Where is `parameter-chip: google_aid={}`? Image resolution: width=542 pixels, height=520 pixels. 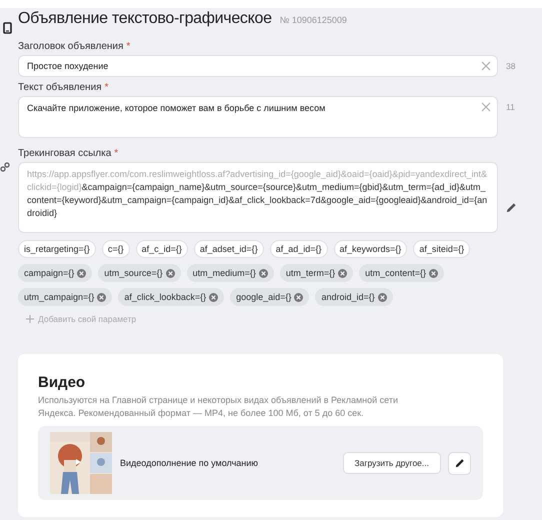 parameter-chip: google_aid={} is located at coordinates (270, 297).